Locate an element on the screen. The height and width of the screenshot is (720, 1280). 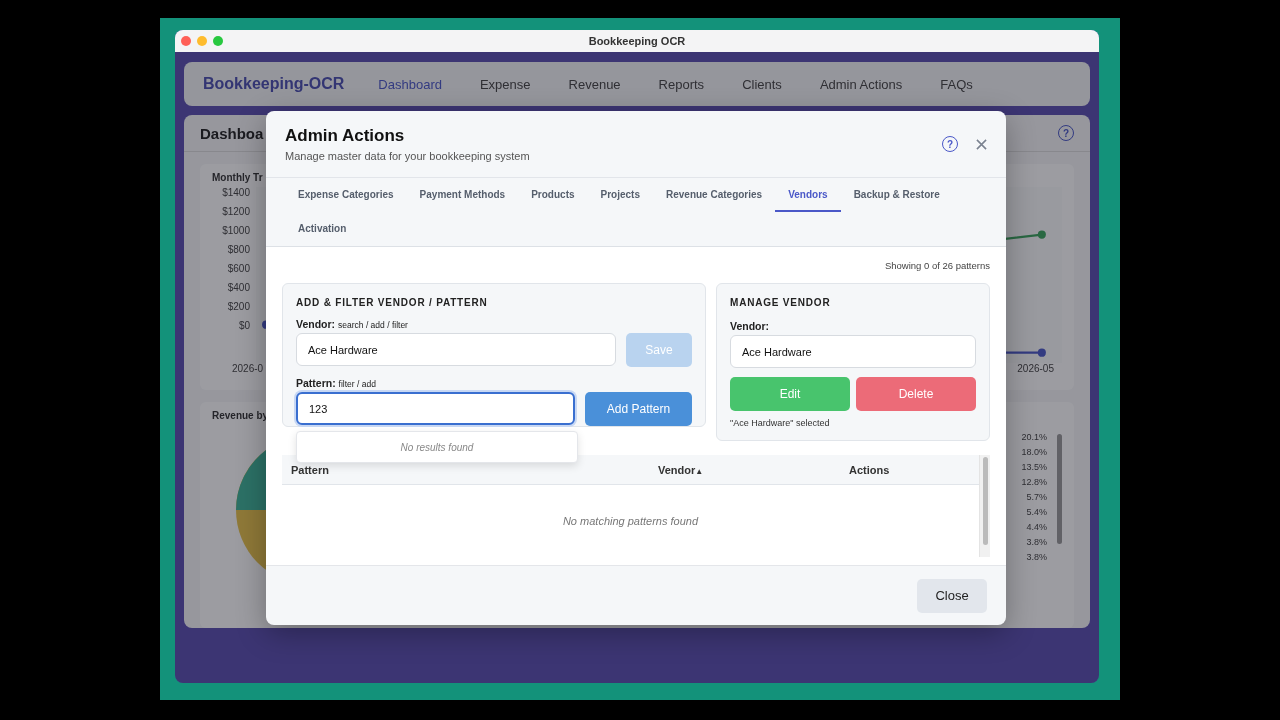
close-icon is located at coordinates (981, 144).